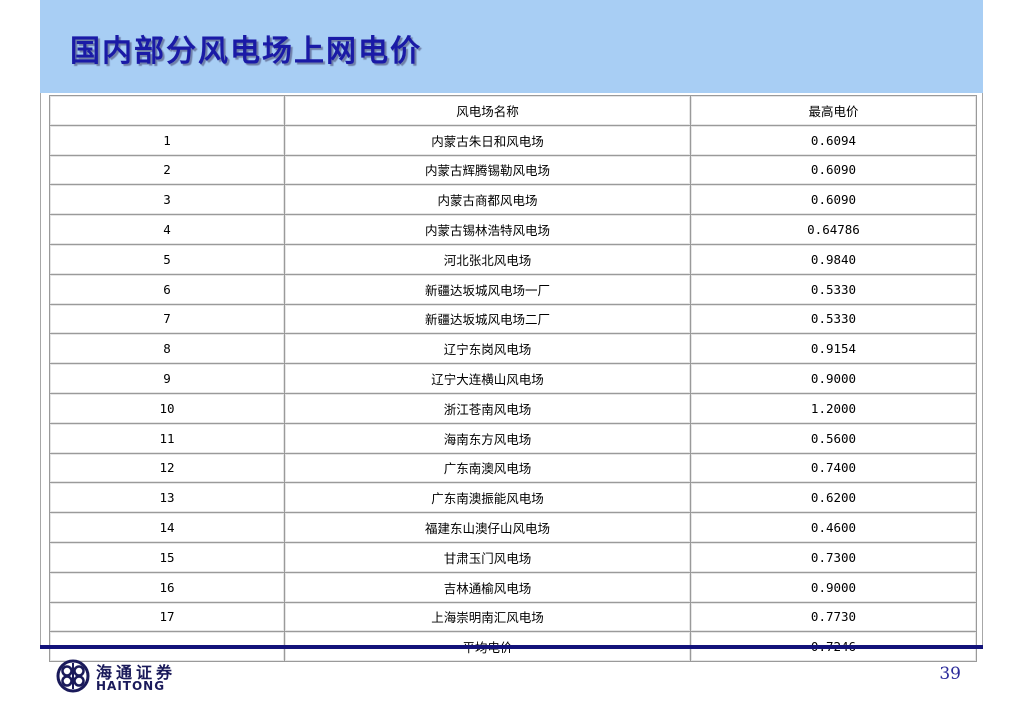 Image resolution: width=1023 pixels, height=719 pixels. I want to click on table-row: 10 浙江苍南风电场 1.2000, so click(513, 408).